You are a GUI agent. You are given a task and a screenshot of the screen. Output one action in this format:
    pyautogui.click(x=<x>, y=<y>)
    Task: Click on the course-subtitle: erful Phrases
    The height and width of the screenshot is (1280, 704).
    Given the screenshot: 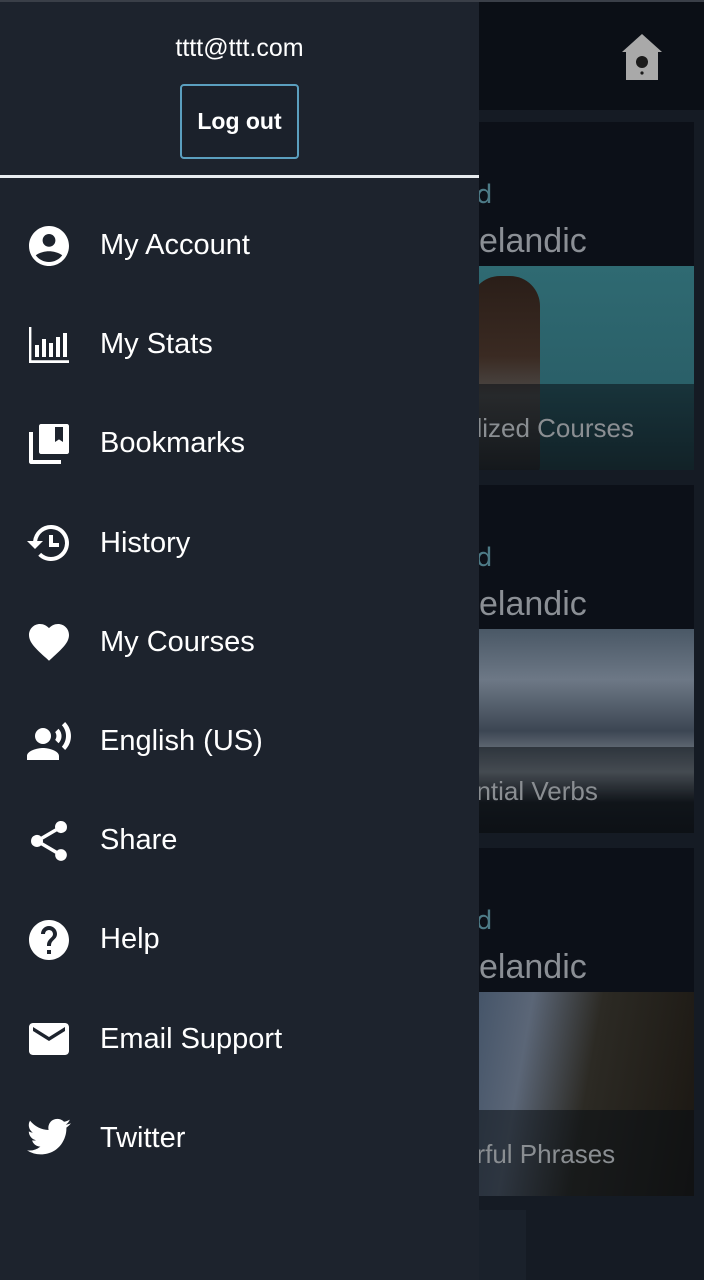 What is the action you would take?
    pyautogui.click(x=539, y=1154)
    